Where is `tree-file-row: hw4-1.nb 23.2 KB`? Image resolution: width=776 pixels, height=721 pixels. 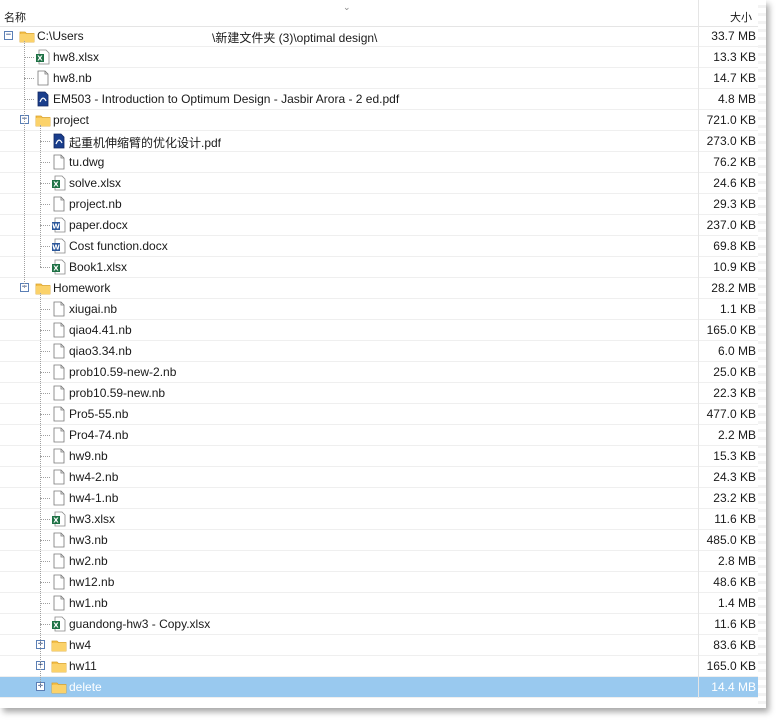
tree-file-row: hw4-1.nb 23.2 KB is located at coordinates (379, 498).